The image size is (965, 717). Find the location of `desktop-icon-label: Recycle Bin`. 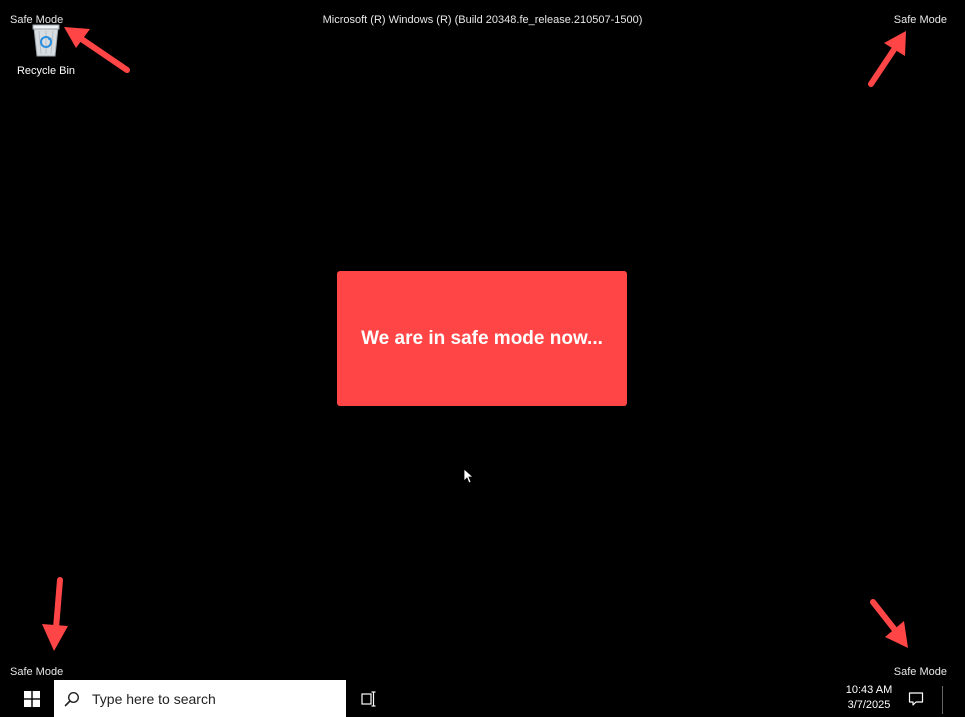

desktop-icon-label: Recycle Bin is located at coordinates (46, 71).